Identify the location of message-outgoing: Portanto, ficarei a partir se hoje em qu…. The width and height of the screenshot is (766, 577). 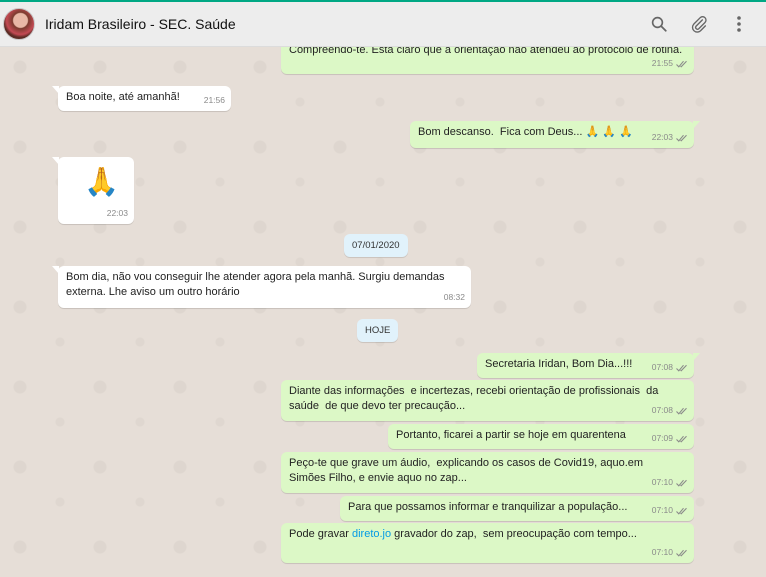
(541, 436).